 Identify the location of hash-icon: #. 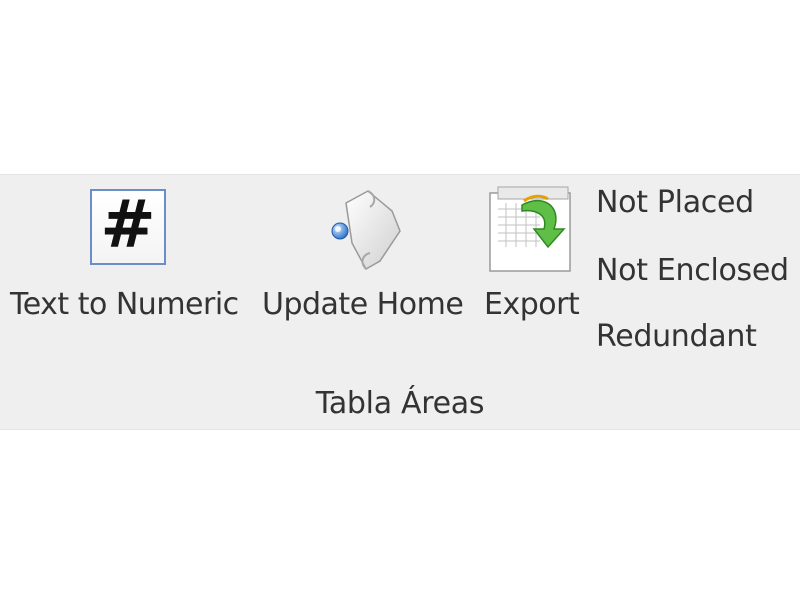
(128, 225).